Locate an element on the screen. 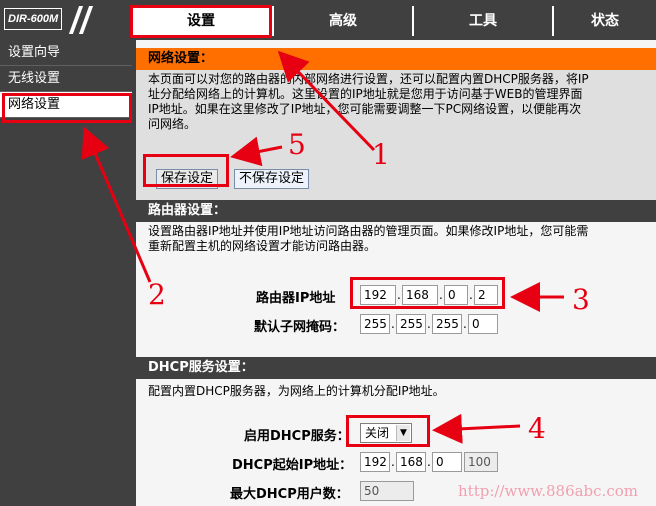  annotation-1: 1 is located at coordinates (381, 154).